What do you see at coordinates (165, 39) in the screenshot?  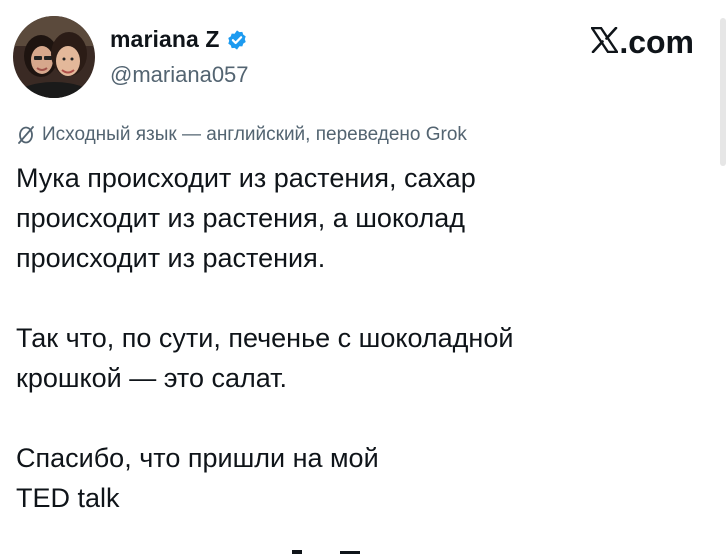 I see `user-name: mariana Z` at bounding box center [165, 39].